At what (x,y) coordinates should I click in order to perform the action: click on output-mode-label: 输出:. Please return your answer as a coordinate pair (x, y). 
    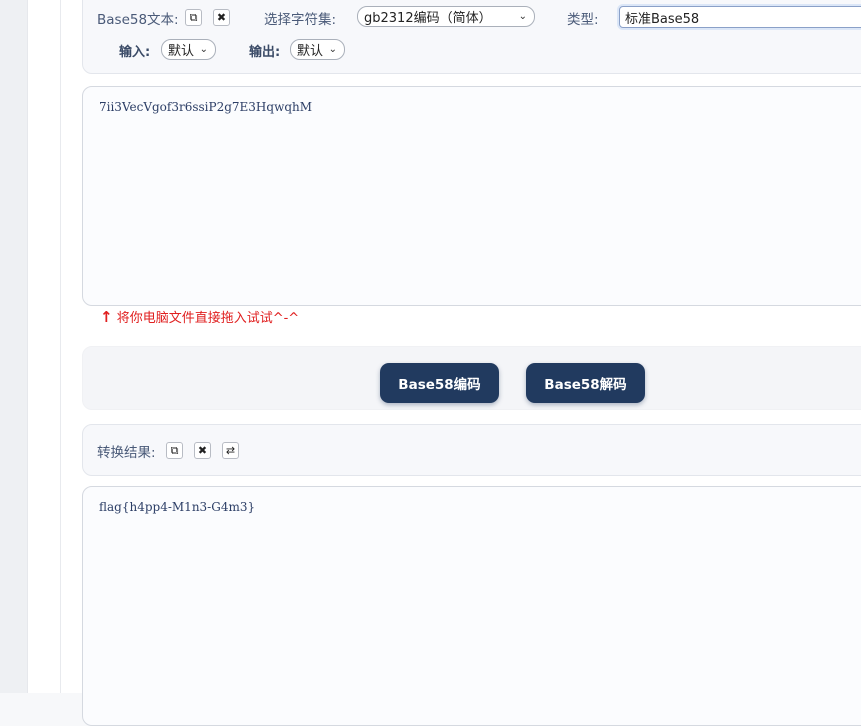
    Looking at the image, I should click on (265, 52).